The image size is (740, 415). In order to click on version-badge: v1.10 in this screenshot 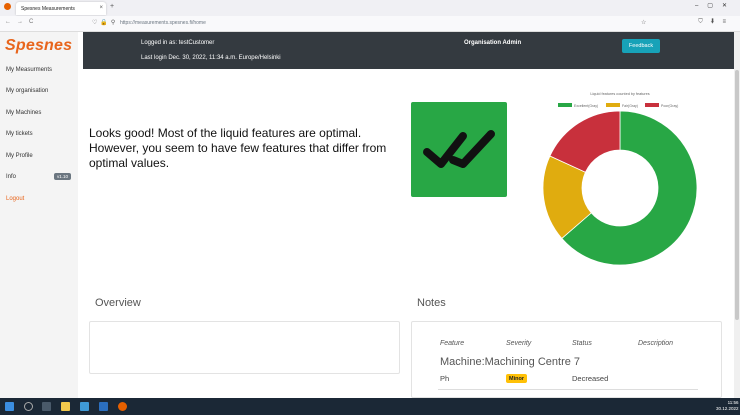, I will do `click(63, 176)`.